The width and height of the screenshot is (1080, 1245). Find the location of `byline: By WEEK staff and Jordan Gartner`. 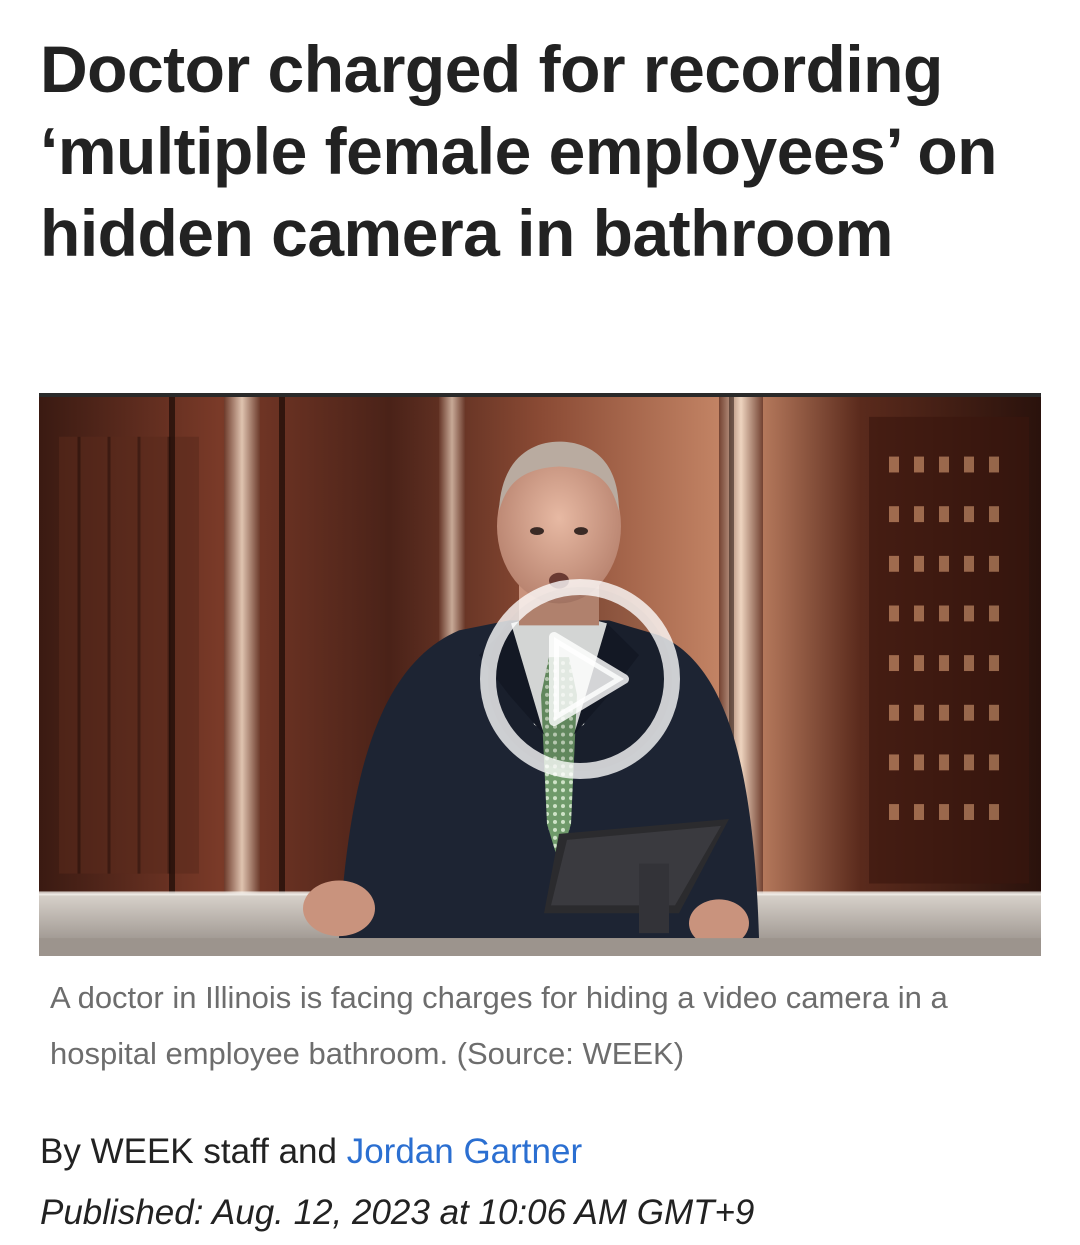

byline: By WEEK staff and Jordan Gartner is located at coordinates (311, 1152).